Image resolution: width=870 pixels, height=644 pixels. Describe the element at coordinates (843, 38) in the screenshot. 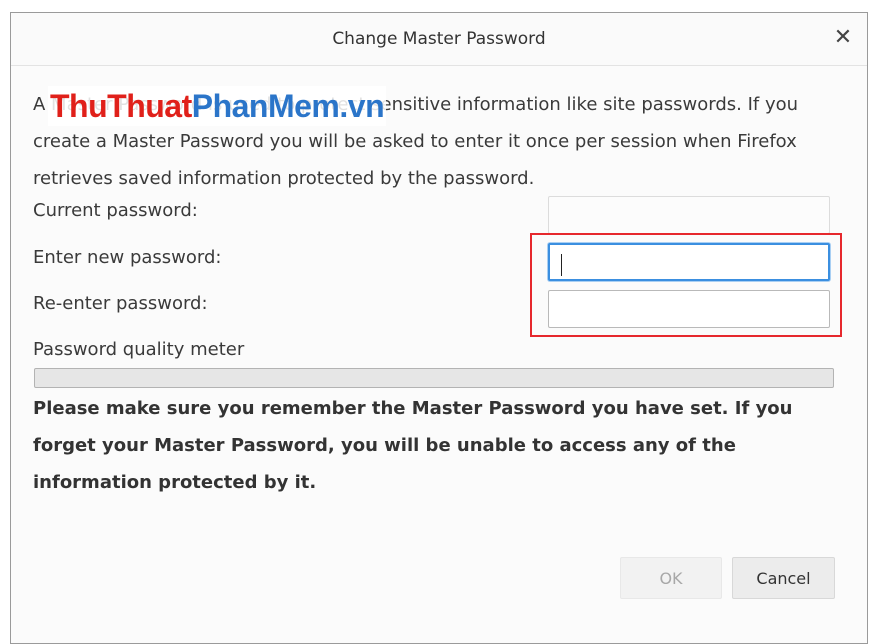

I see `close-icon: ✕` at that location.